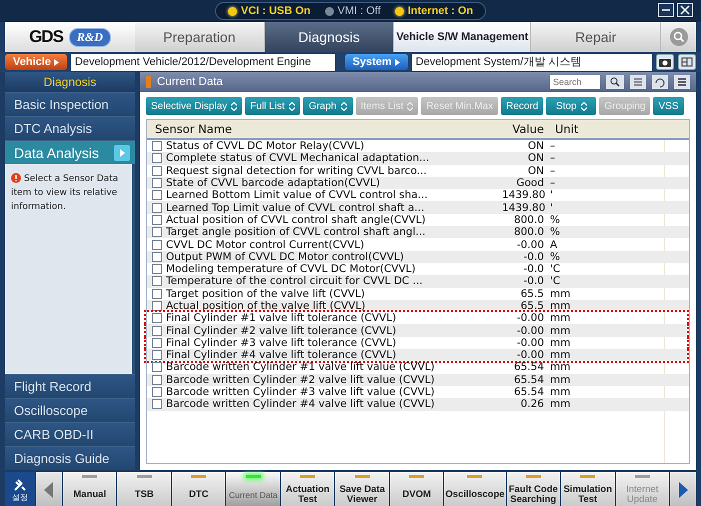 Image resolution: width=701 pixels, height=506 pixels. I want to click on play-arrow-icon, so click(56, 62).